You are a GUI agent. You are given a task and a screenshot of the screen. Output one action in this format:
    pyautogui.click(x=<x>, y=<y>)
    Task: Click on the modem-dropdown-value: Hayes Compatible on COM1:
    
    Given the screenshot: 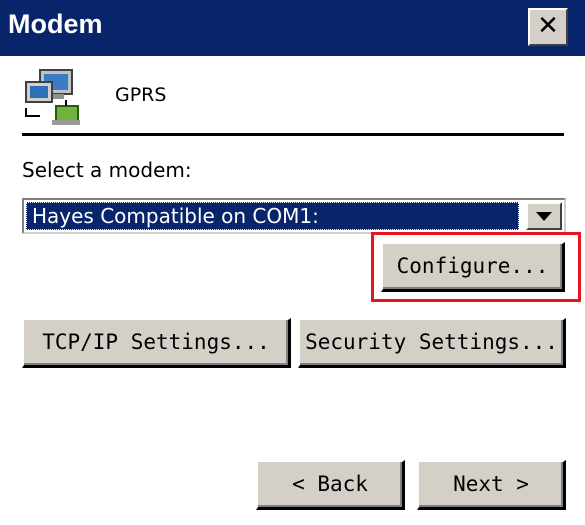 What is the action you would take?
    pyautogui.click(x=272, y=216)
    